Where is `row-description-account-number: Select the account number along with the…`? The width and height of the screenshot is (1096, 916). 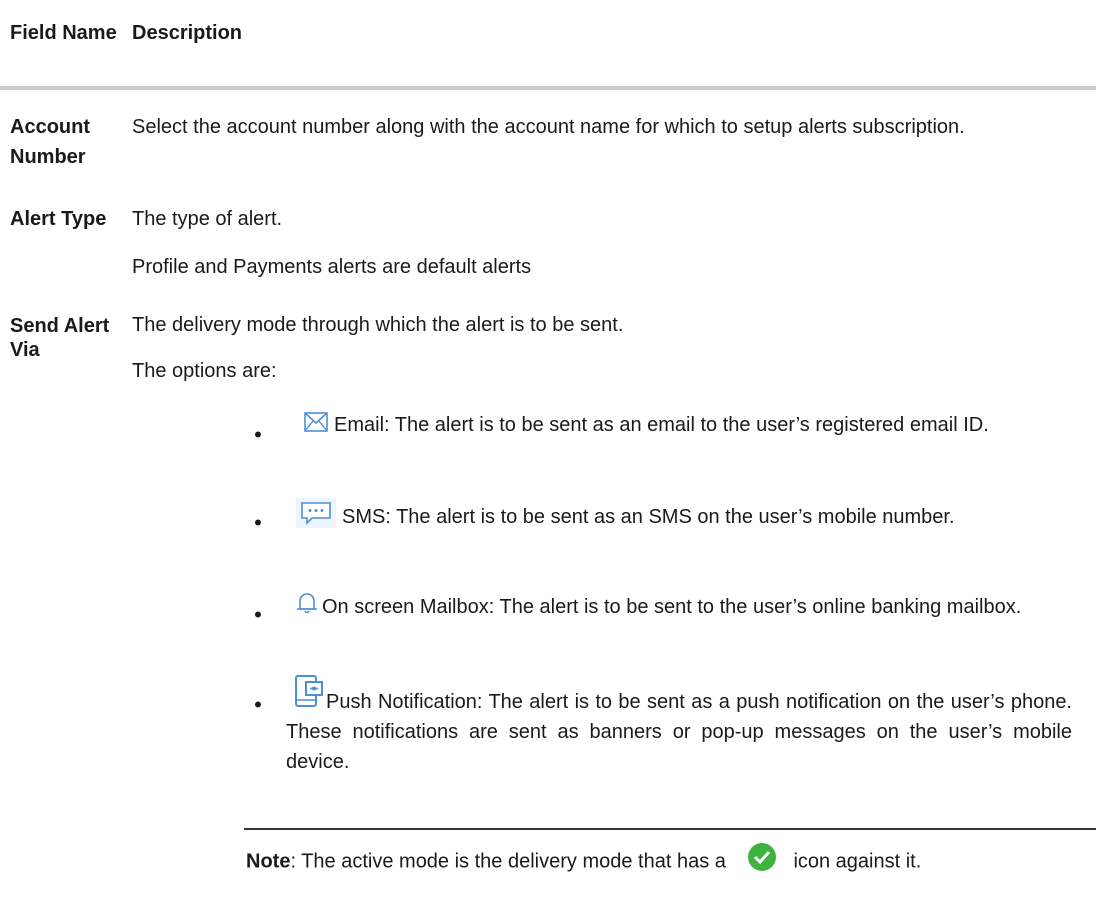
row-description-account-number: Select the account number along with the… is located at coordinates (548, 127).